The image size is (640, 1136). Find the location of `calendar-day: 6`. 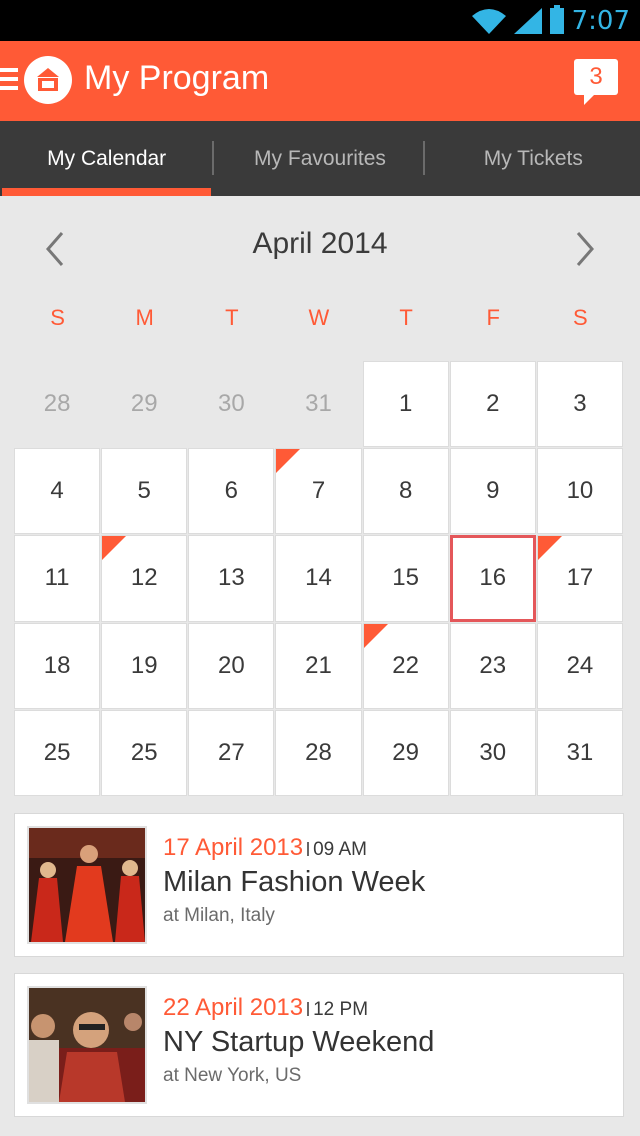

calendar-day: 6 is located at coordinates (231, 491).